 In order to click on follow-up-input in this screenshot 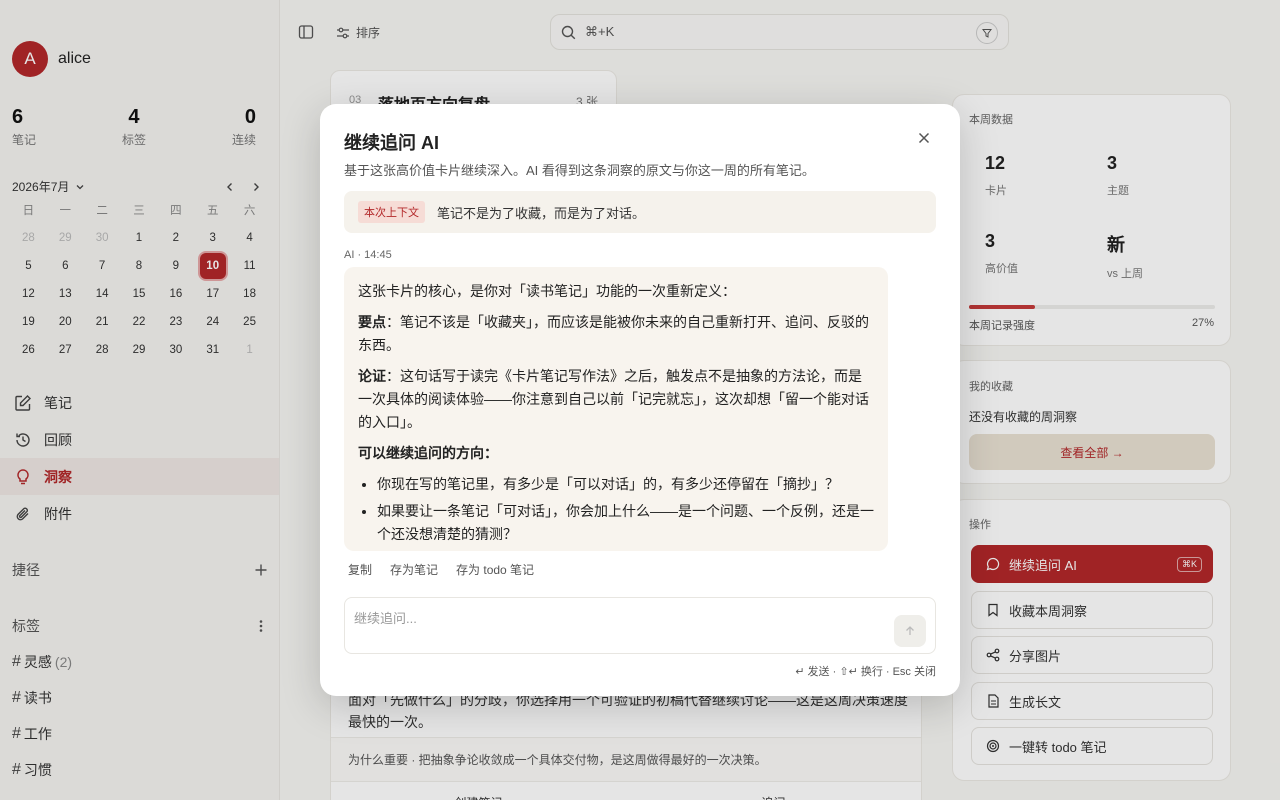, I will do `click(615, 625)`.